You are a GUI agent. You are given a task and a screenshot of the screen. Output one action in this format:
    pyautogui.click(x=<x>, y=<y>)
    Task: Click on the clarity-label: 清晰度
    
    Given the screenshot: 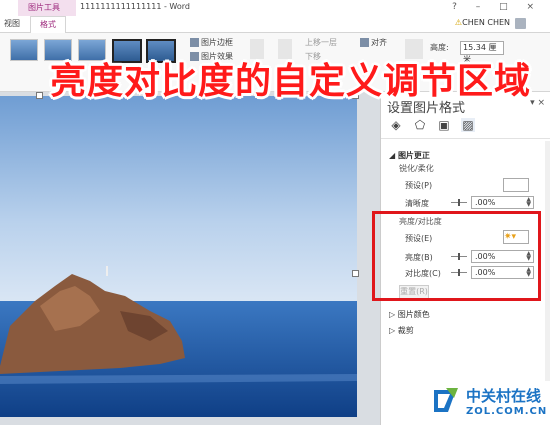 What is the action you would take?
    pyautogui.click(x=417, y=203)
    